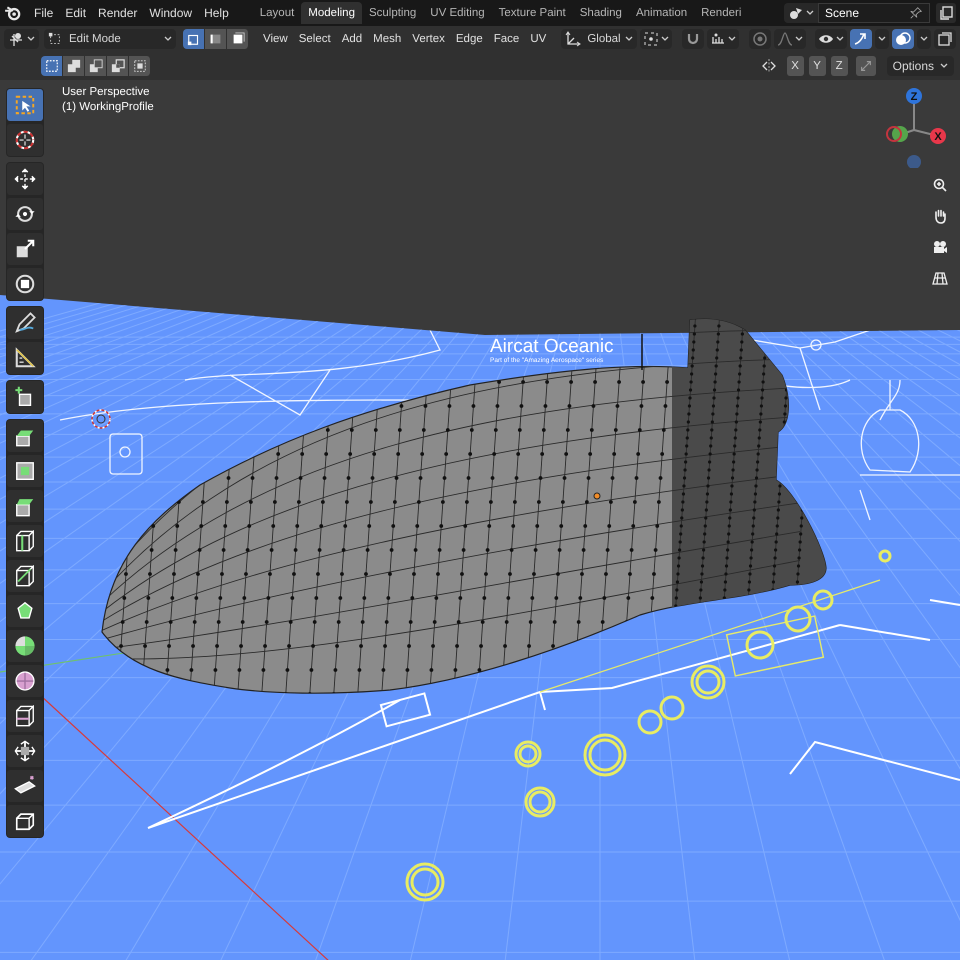  What do you see at coordinates (693, 39) in the screenshot?
I see `snap-toggle` at bounding box center [693, 39].